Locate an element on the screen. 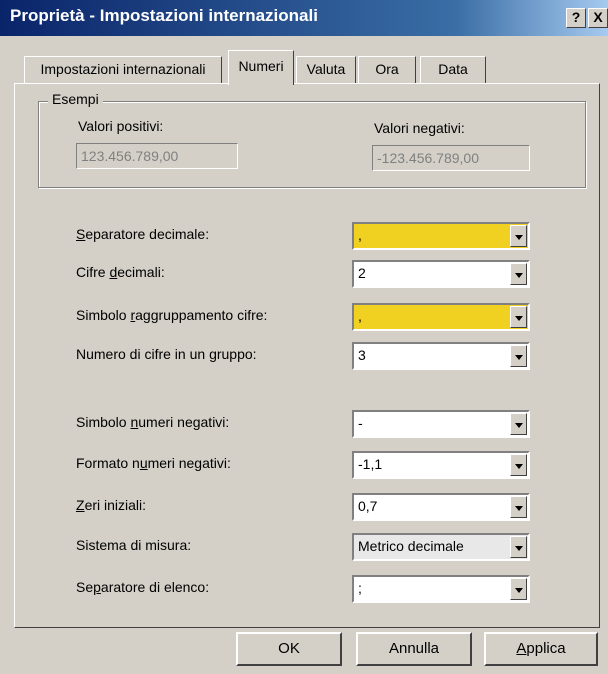  tab-ora: Ora is located at coordinates (387, 69).